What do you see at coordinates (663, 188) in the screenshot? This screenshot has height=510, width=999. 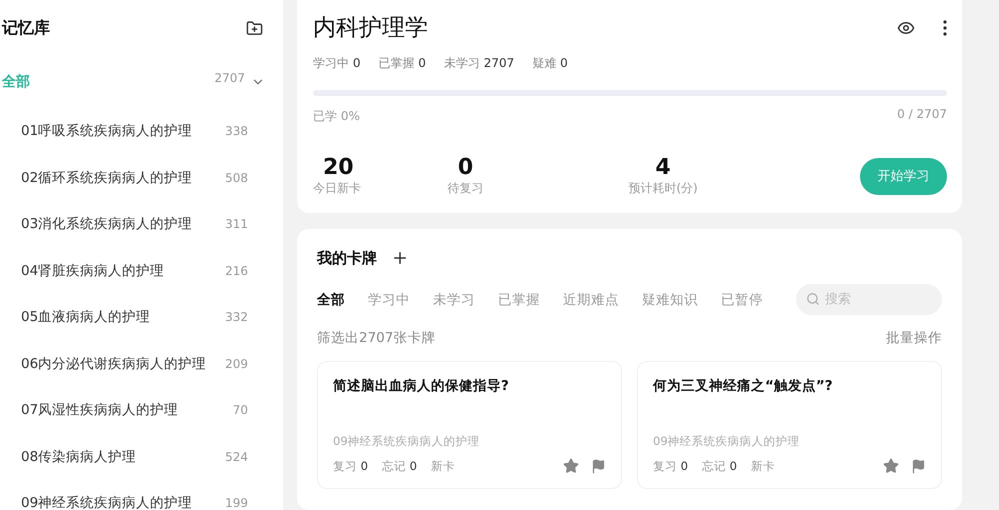 I see `summary-label: 预计耗时(分)` at bounding box center [663, 188].